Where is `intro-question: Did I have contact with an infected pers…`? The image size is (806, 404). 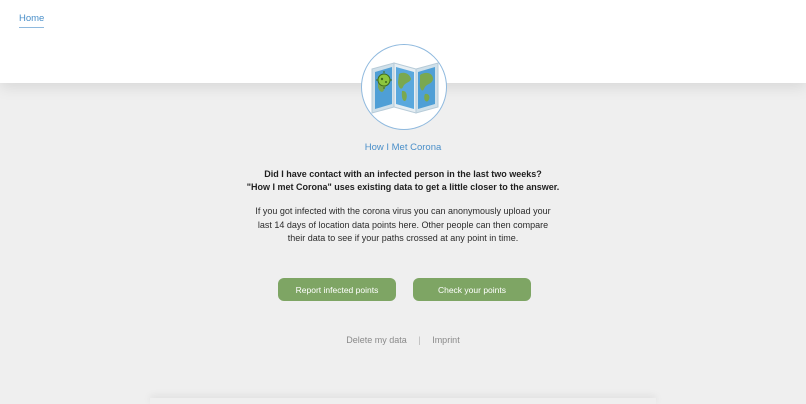
intro-question: Did I have contact with an infected pers… is located at coordinates (403, 174).